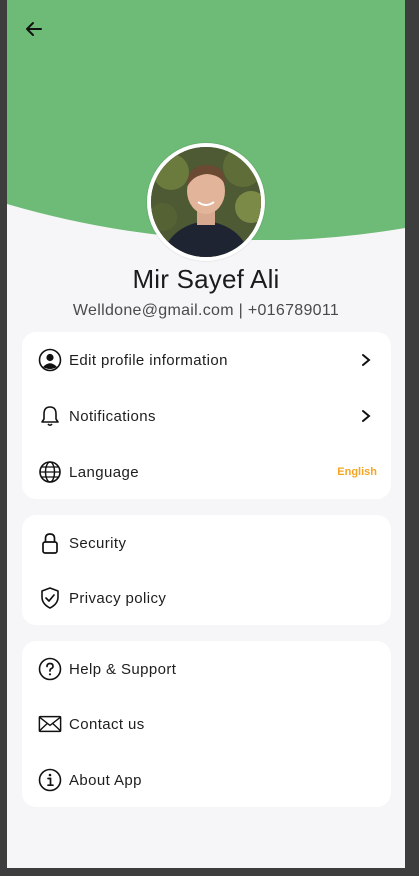  Describe the element at coordinates (50, 416) in the screenshot. I see `bell-icon` at that location.